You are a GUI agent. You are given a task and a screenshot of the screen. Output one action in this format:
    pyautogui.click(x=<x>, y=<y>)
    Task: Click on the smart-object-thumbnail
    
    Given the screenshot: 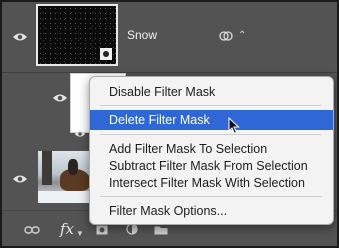 What is the action you would take?
    pyautogui.click(x=77, y=35)
    